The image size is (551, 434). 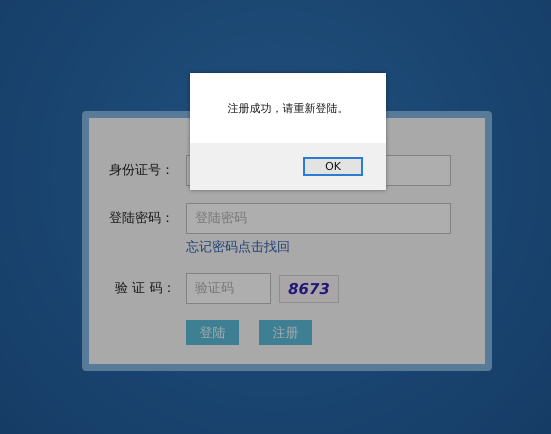 I want to click on captcha-image: 8673, so click(x=309, y=288).